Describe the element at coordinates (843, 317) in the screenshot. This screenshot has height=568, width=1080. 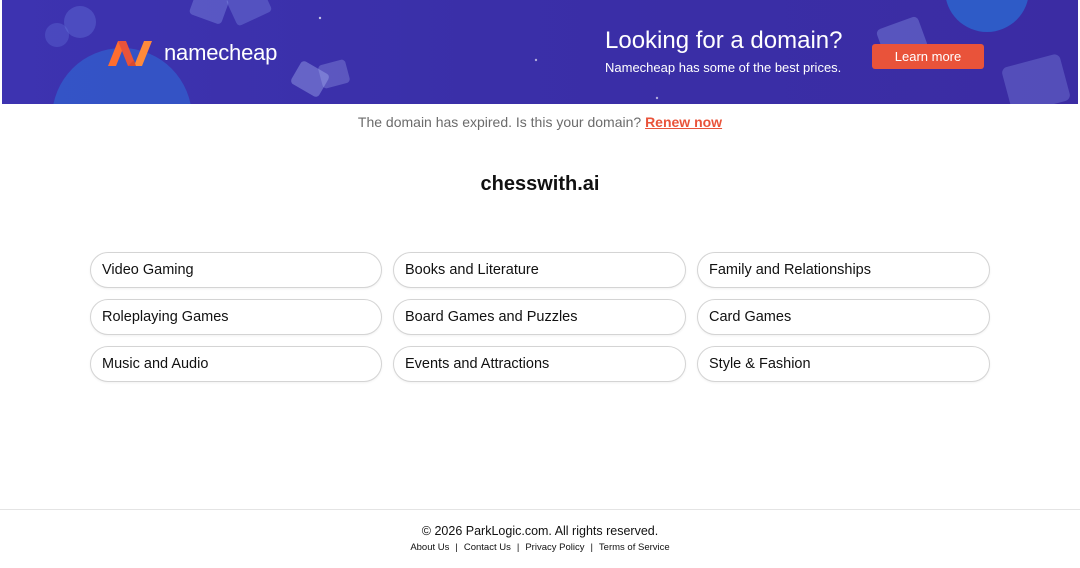
I see `category-link-card-games: Card Games` at that location.